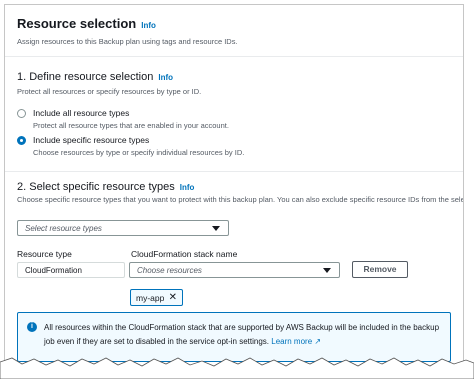 The height and width of the screenshot is (379, 474). I want to click on stack-name-select: Choose resources, so click(234, 270).